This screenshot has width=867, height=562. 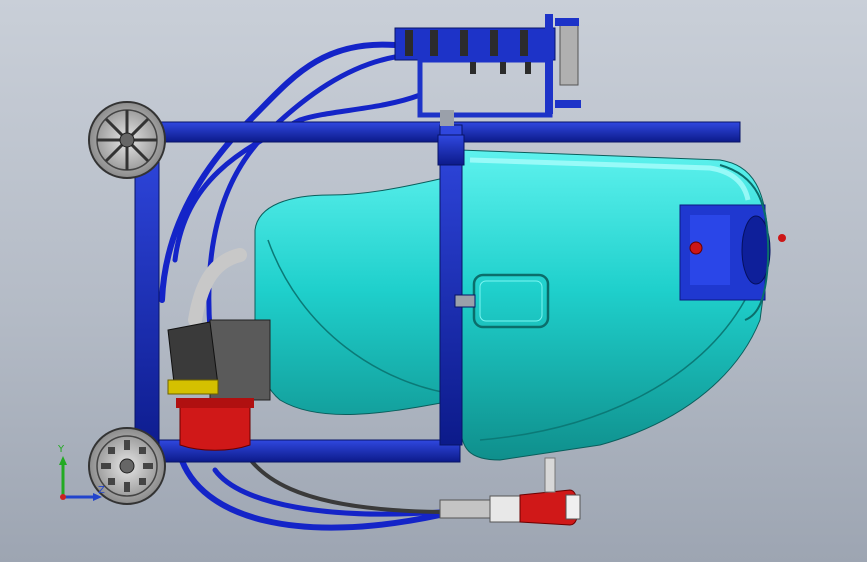 What do you see at coordinates (451, 150) in the screenshot?
I see `frame-center-plate` at bounding box center [451, 150].